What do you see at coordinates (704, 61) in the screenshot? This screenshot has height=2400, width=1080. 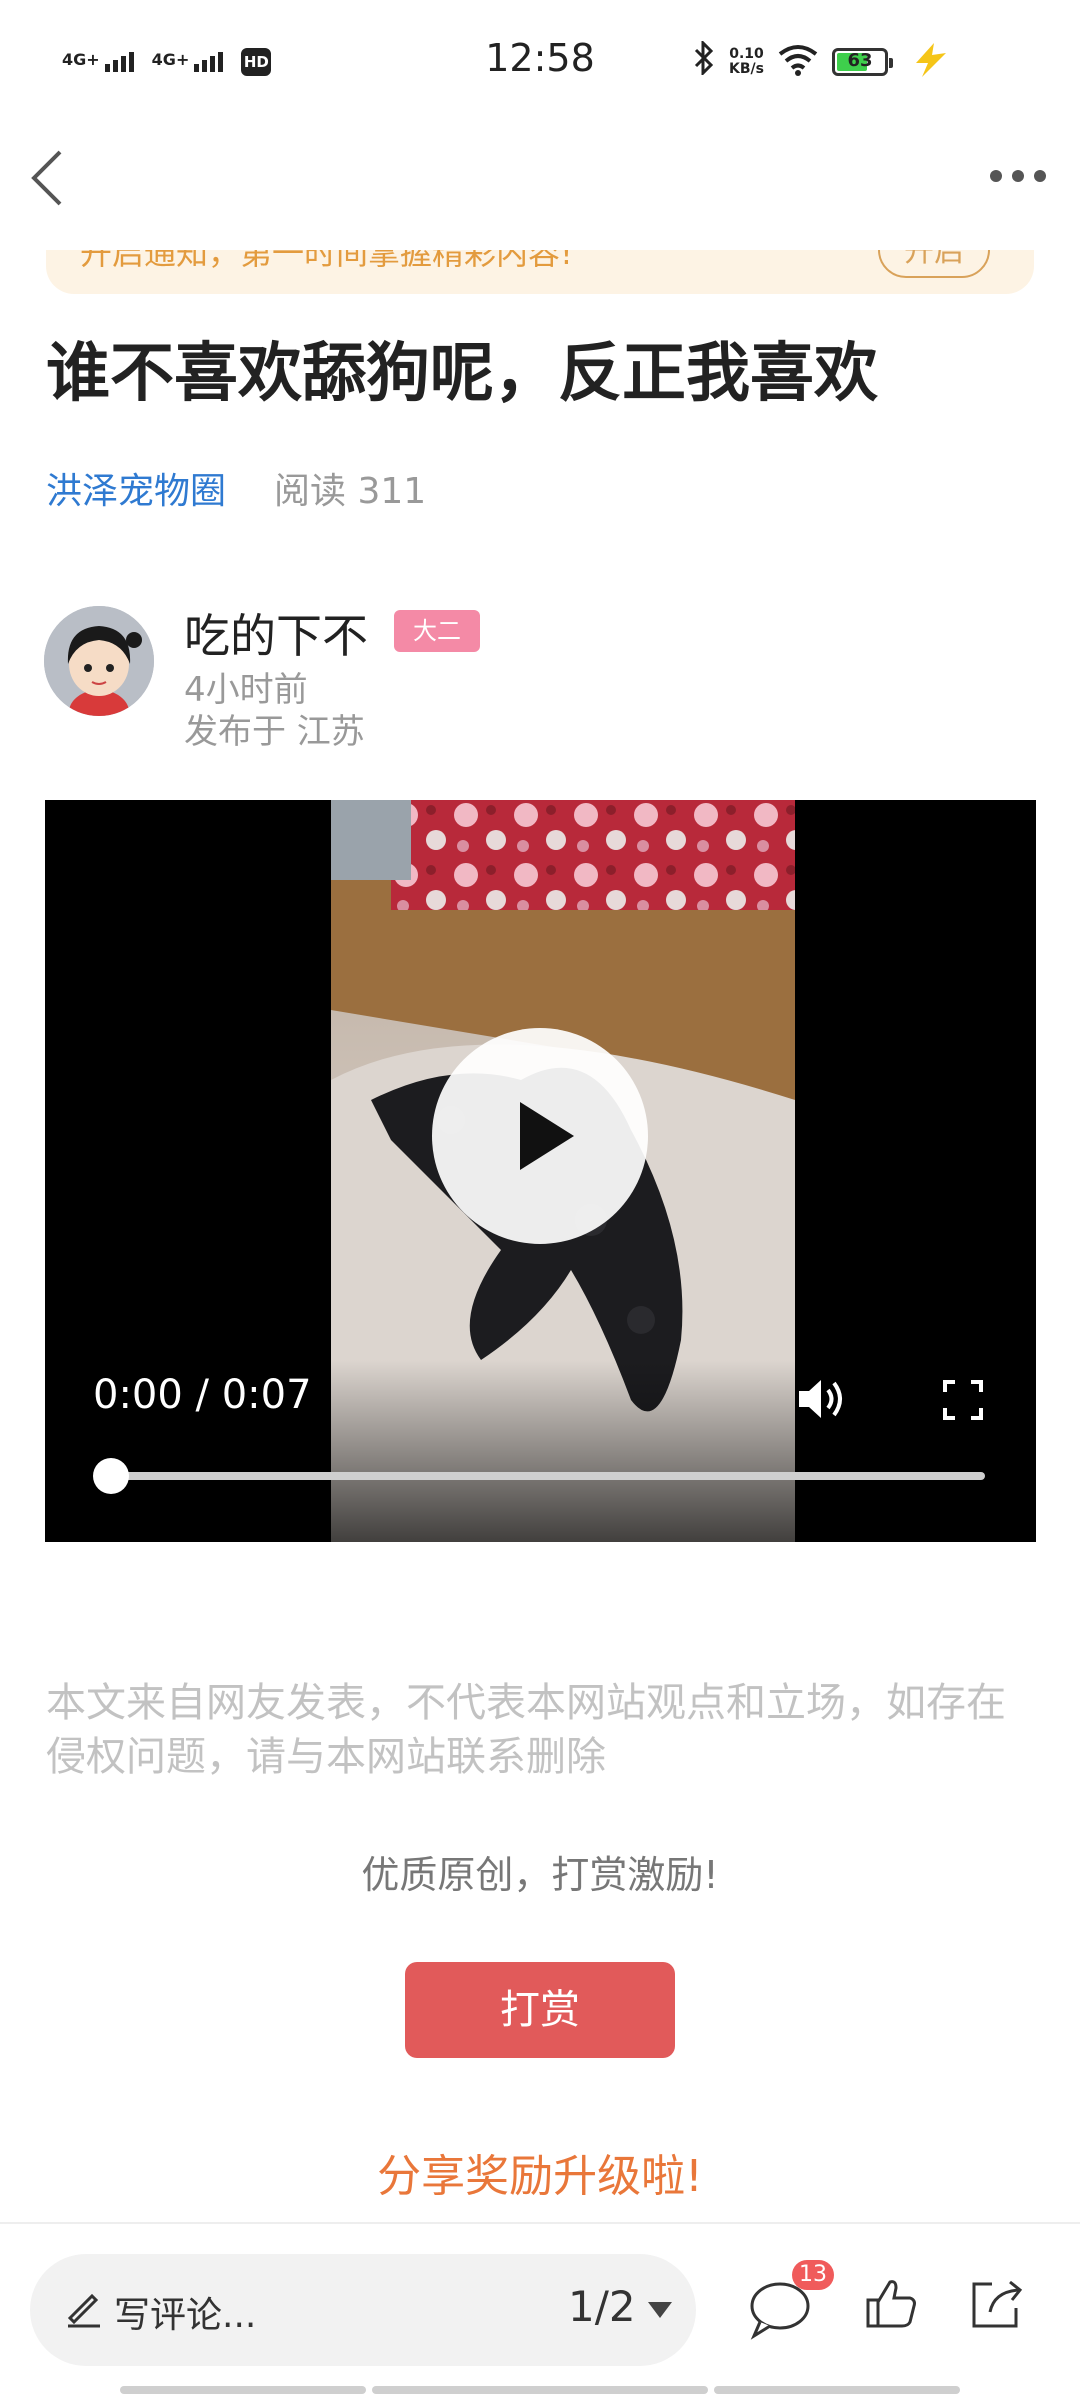 I see `bluetooth-icon` at bounding box center [704, 61].